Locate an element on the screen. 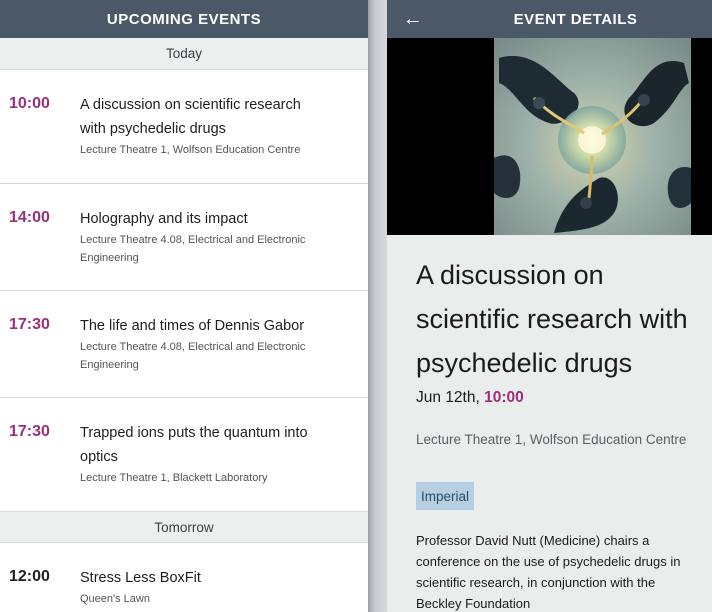  event-item: 12:00 Stress Less BoxFit Queen's Lawn is located at coordinates (184, 577).